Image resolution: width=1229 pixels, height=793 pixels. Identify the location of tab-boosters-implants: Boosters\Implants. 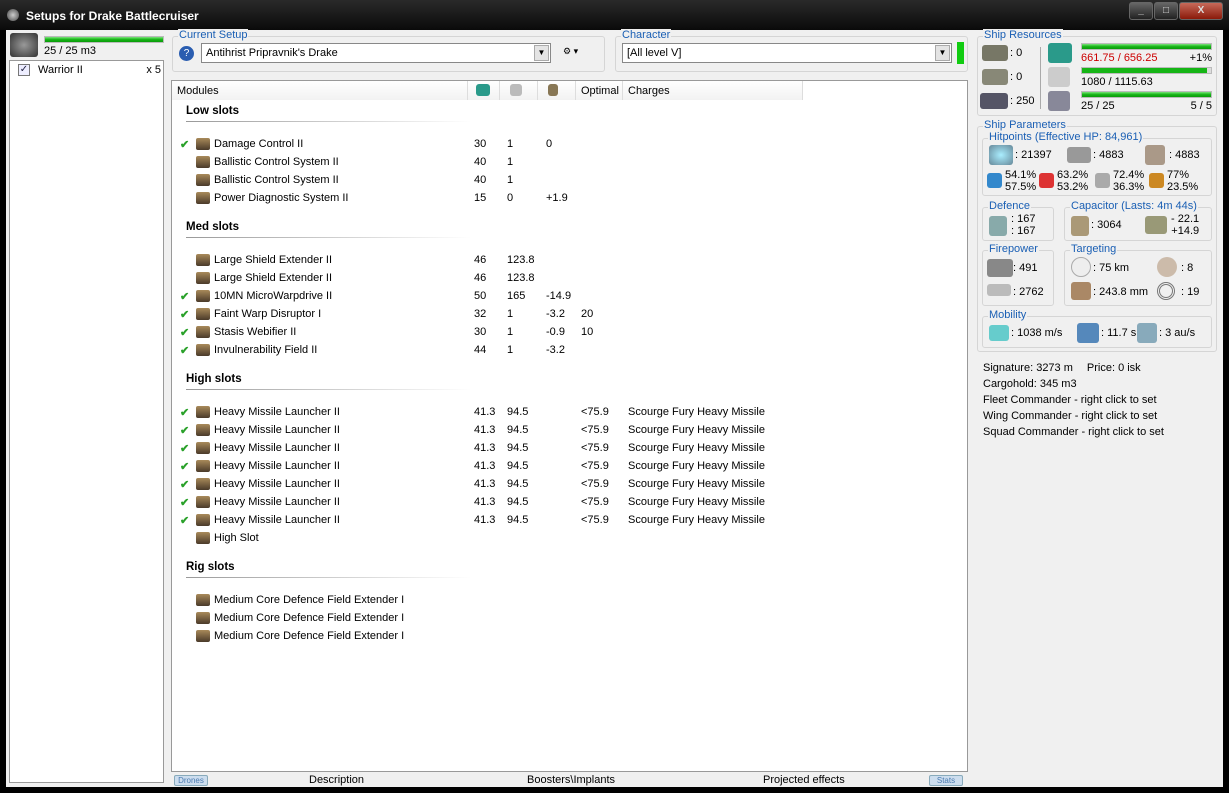
(571, 780).